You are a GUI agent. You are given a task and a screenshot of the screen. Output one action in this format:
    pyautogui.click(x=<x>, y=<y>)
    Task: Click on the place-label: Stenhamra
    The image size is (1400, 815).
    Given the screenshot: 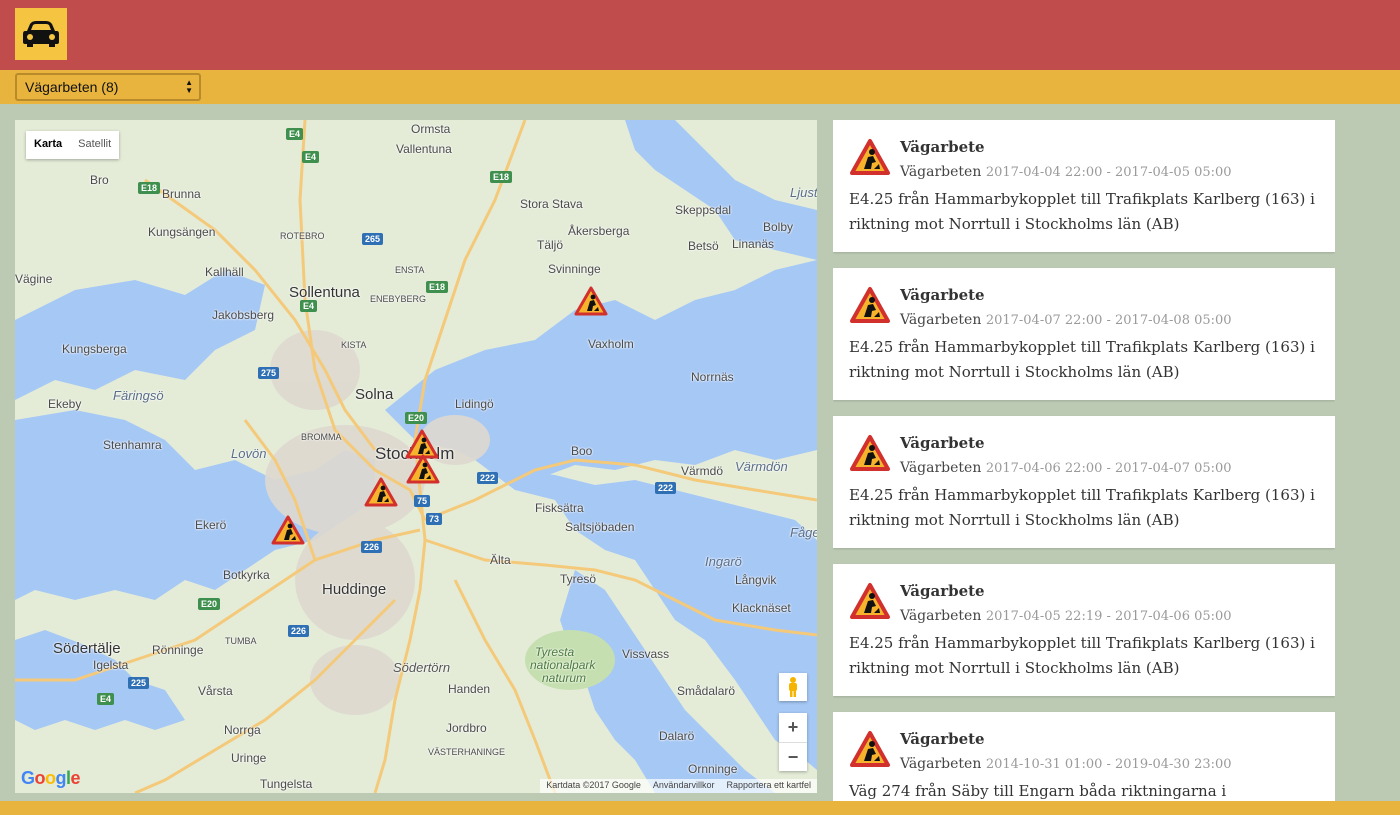 What is the action you would take?
    pyautogui.click(x=132, y=445)
    